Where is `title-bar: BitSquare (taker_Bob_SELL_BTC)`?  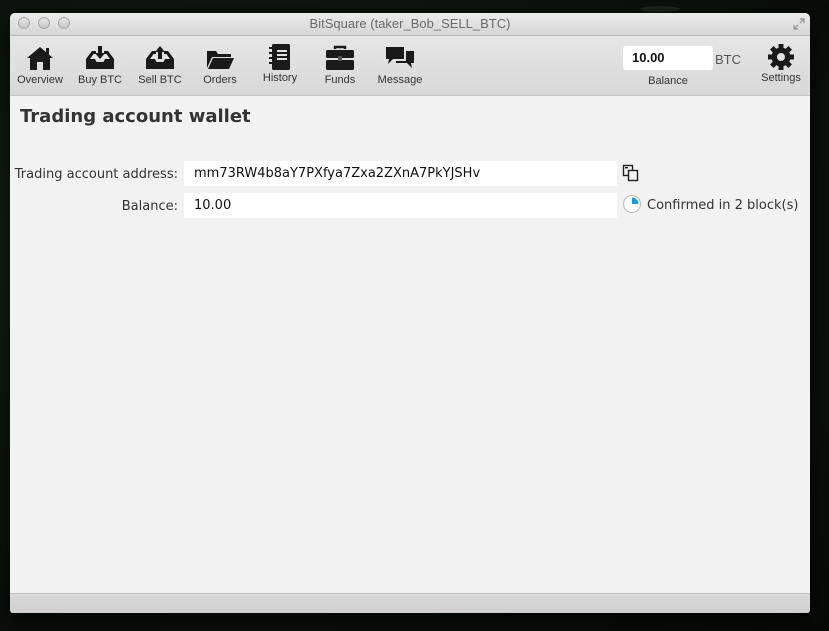 title-bar: BitSquare (taker_Bob_SELL_BTC) is located at coordinates (410, 24).